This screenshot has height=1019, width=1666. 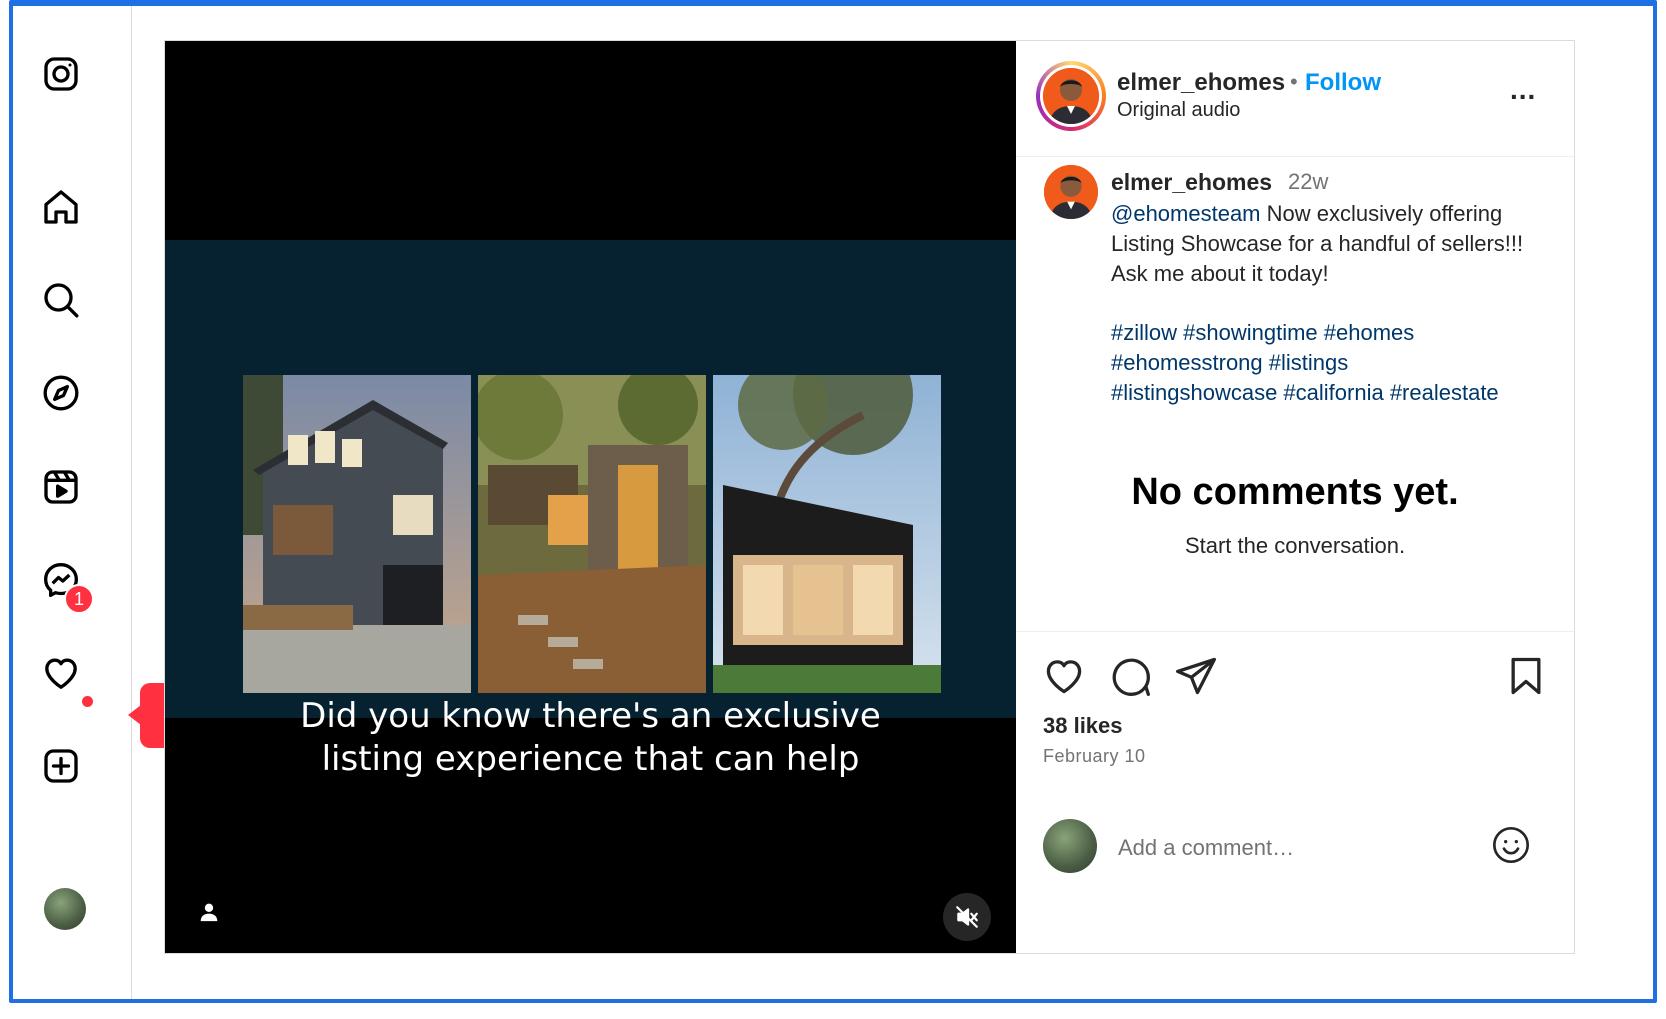 I want to click on caption-author-avatar, so click(x=1071, y=192).